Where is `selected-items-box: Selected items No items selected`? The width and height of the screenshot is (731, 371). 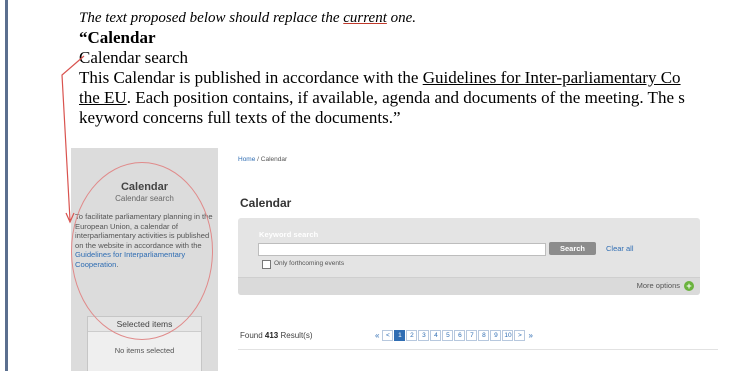
selected-items-box: Selected items No items selected is located at coordinates (144, 343).